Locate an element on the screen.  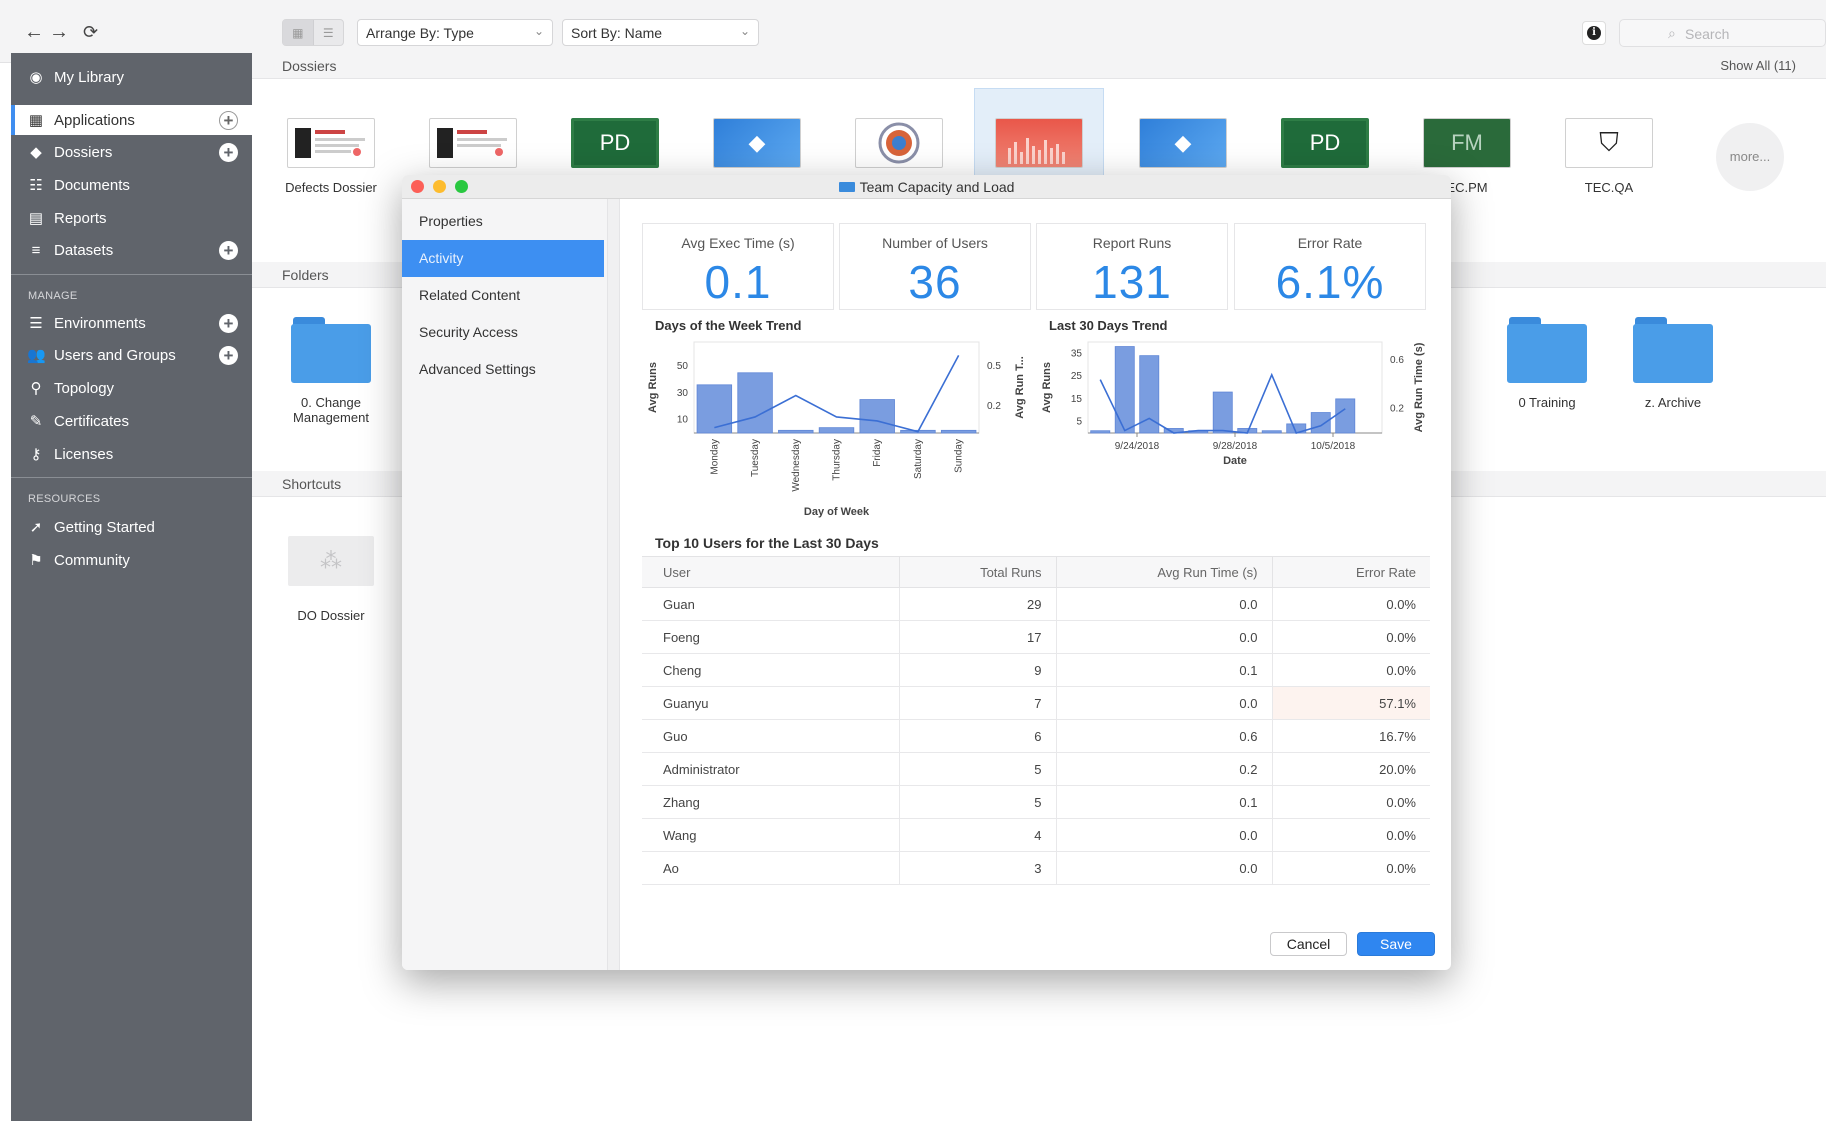
table-row: Guan 29 0.0 0.0% is located at coordinates (1036, 604).